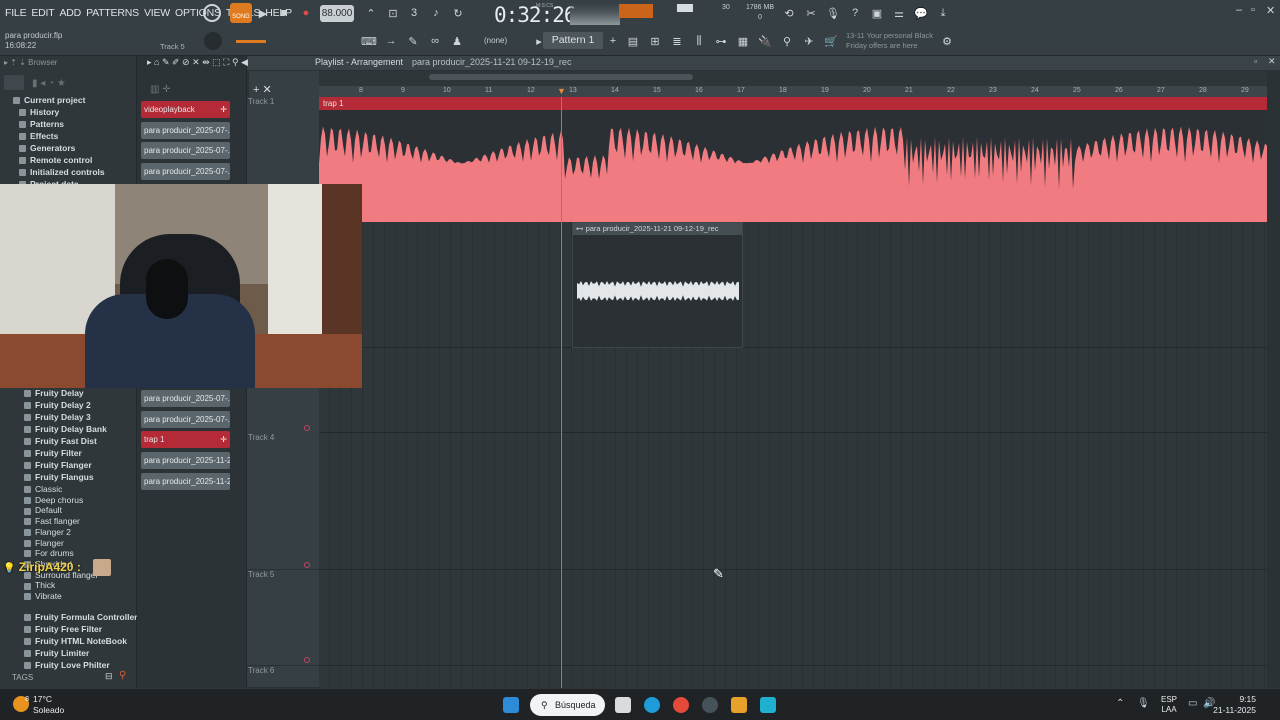  What do you see at coordinates (43, 489) in the screenshot?
I see `browser-preset: Classic` at bounding box center [43, 489].